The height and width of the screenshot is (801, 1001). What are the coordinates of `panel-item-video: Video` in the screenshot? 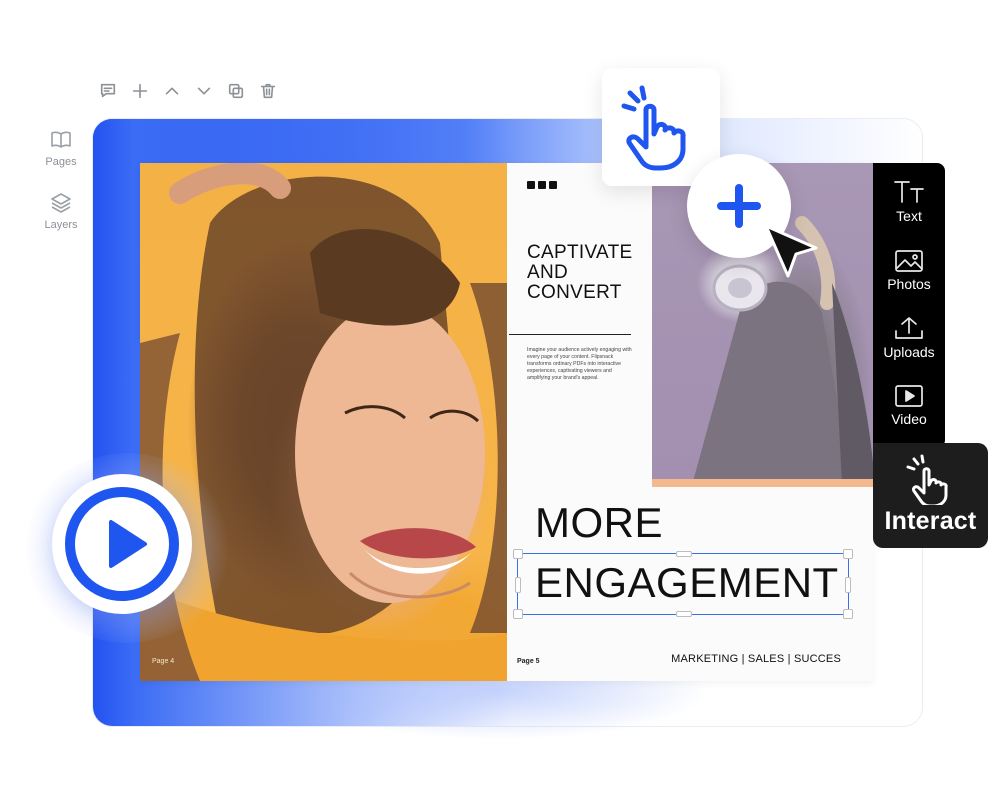 It's located at (909, 405).